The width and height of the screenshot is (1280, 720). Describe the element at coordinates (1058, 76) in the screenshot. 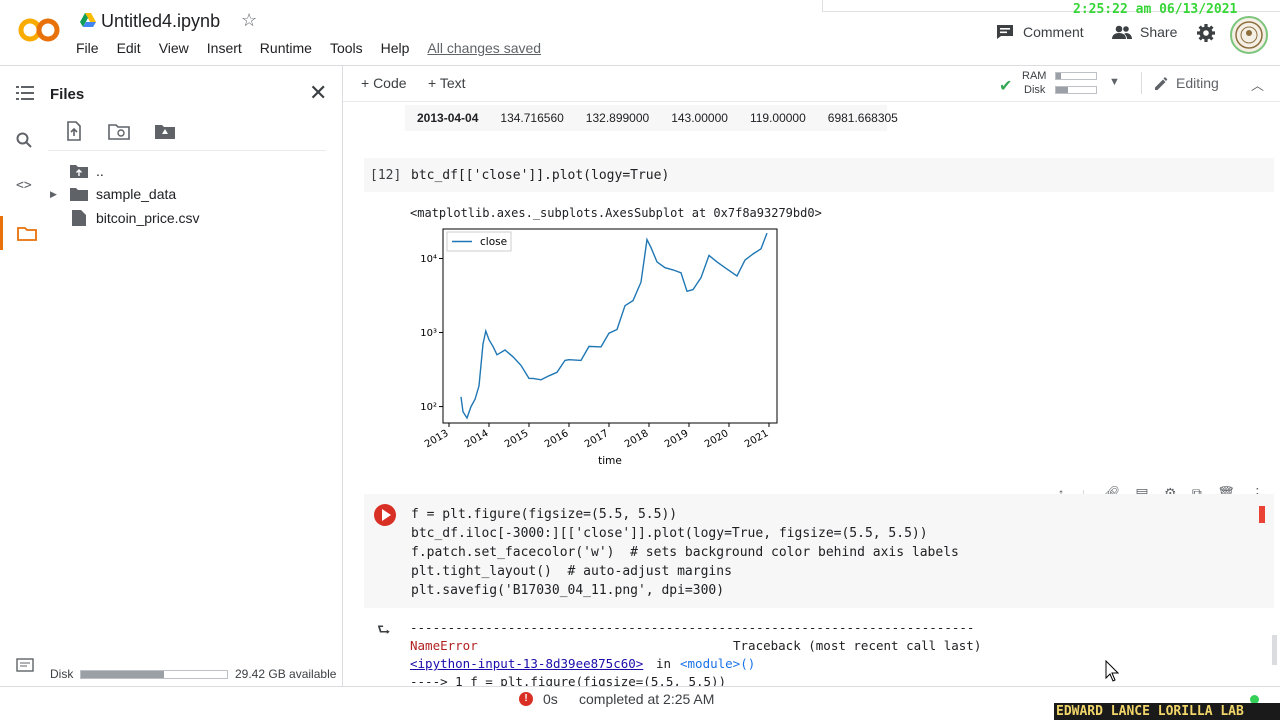

I see `ram-meter-fill` at that location.